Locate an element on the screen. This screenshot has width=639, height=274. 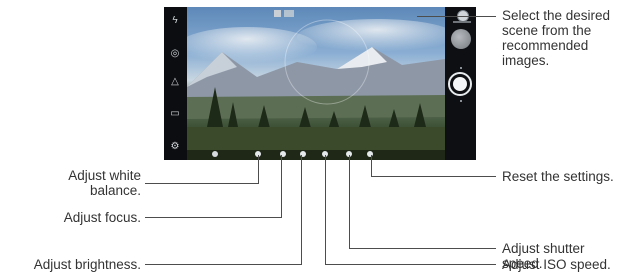
flash-icon: ϟ is located at coordinates (175, 21).